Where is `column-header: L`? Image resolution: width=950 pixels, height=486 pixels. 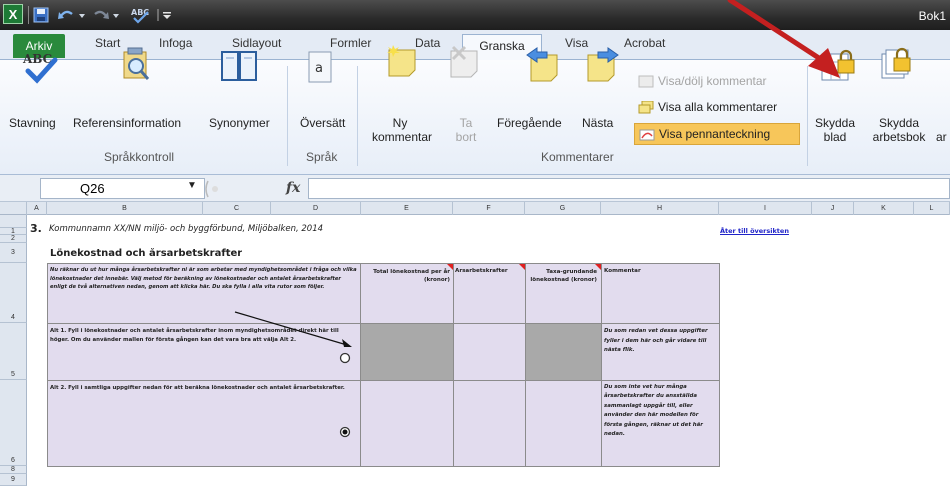 column-header: L is located at coordinates (932, 208).